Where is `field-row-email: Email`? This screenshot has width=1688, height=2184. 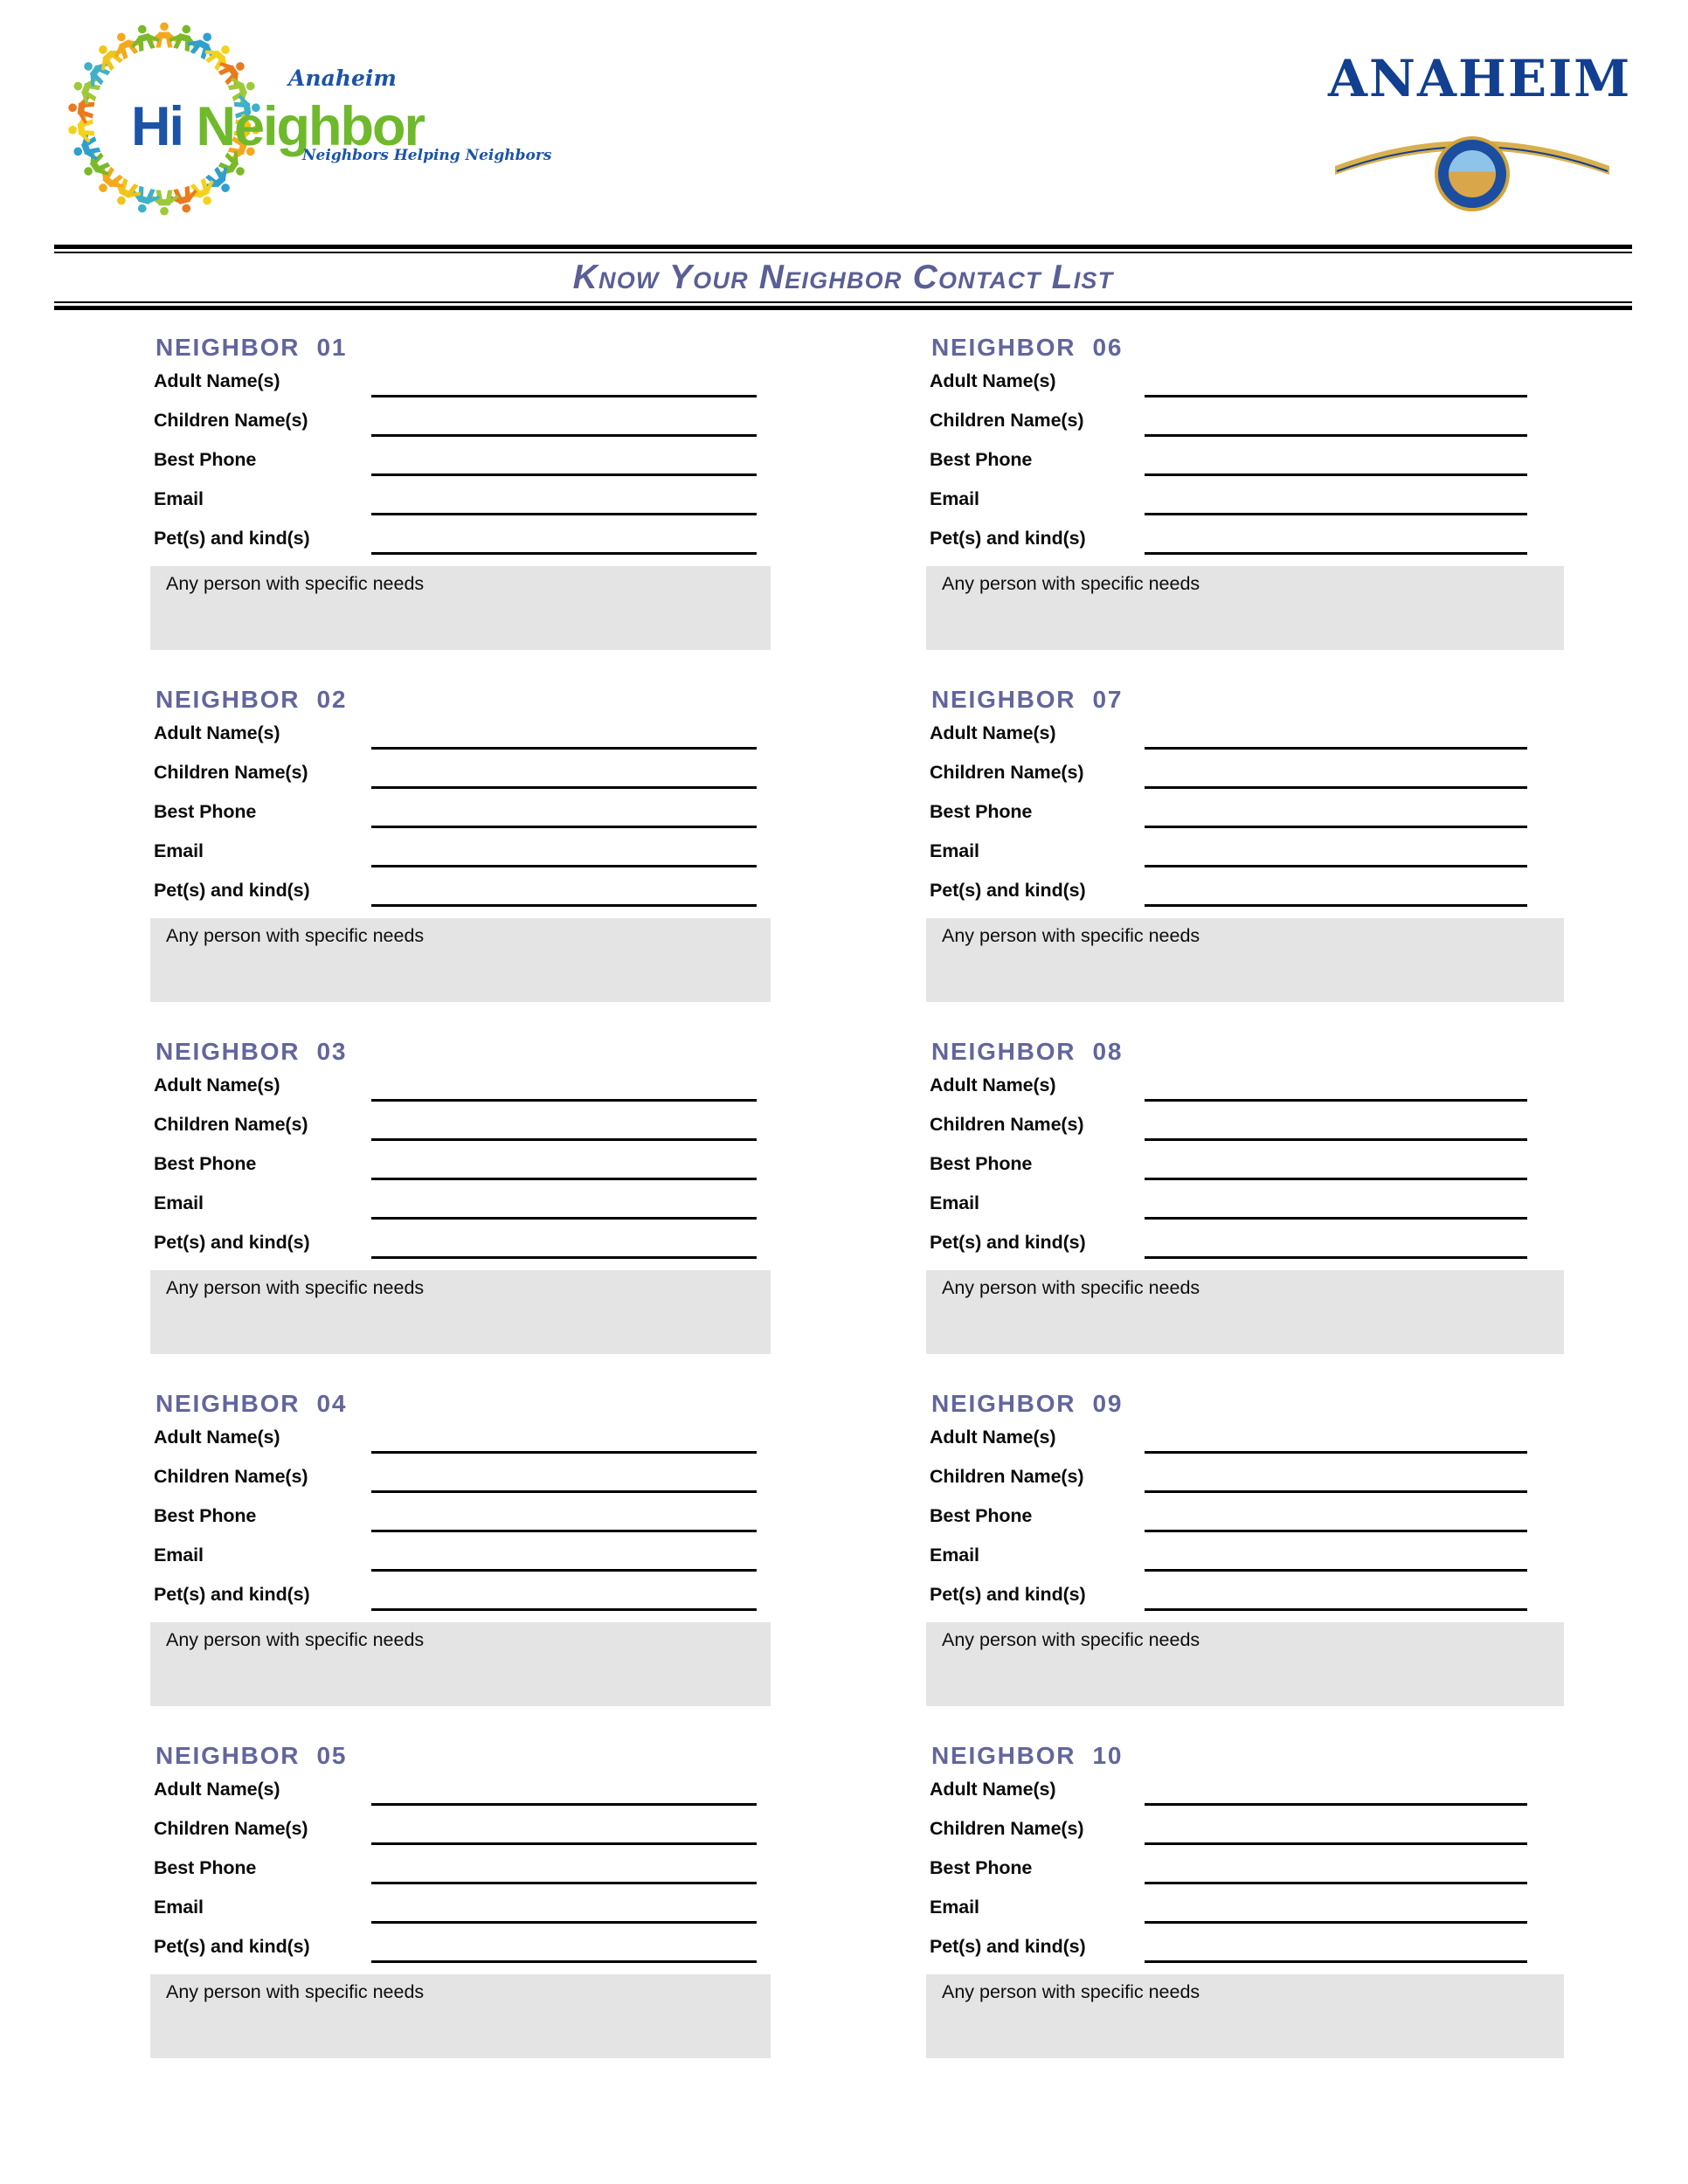 field-row-email: Email is located at coordinates (1245, 856).